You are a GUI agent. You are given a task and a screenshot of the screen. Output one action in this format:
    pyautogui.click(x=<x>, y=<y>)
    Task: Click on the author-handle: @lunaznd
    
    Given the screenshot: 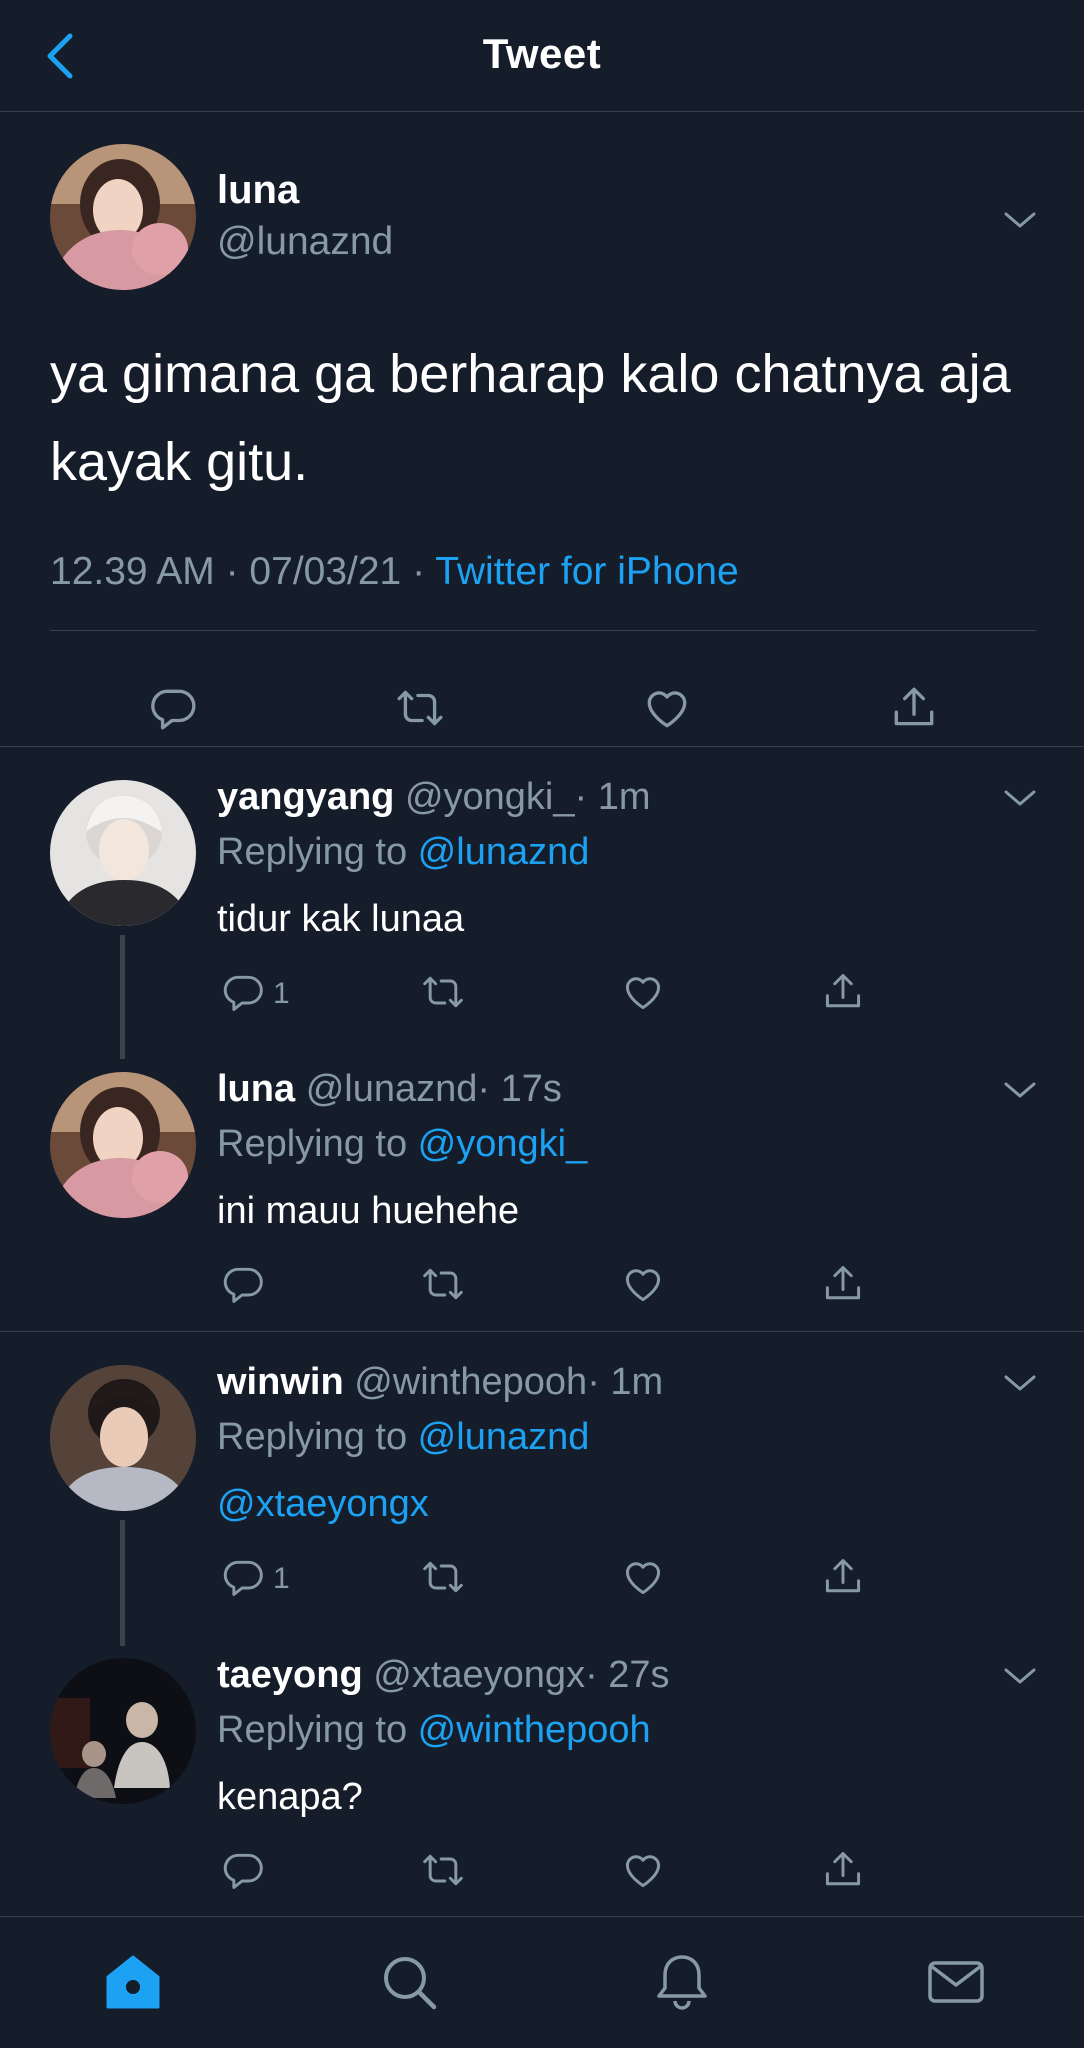 What is the action you would take?
    pyautogui.click(x=305, y=242)
    